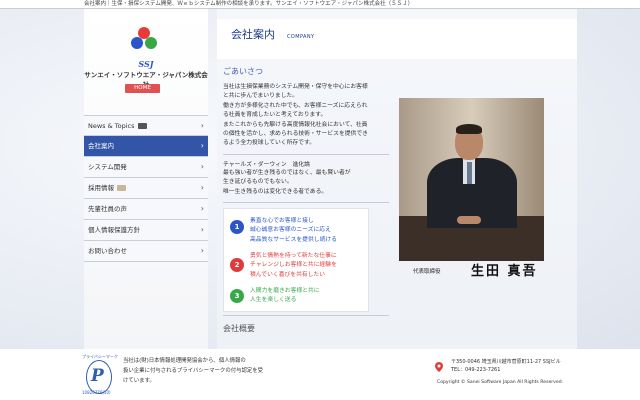 Image resolution: width=640 pixels, height=400 pixels. Describe the element at coordinates (146, 209) in the screenshot. I see `sidebar-item-senior-voice: 先輩社員の声 ›` at that location.